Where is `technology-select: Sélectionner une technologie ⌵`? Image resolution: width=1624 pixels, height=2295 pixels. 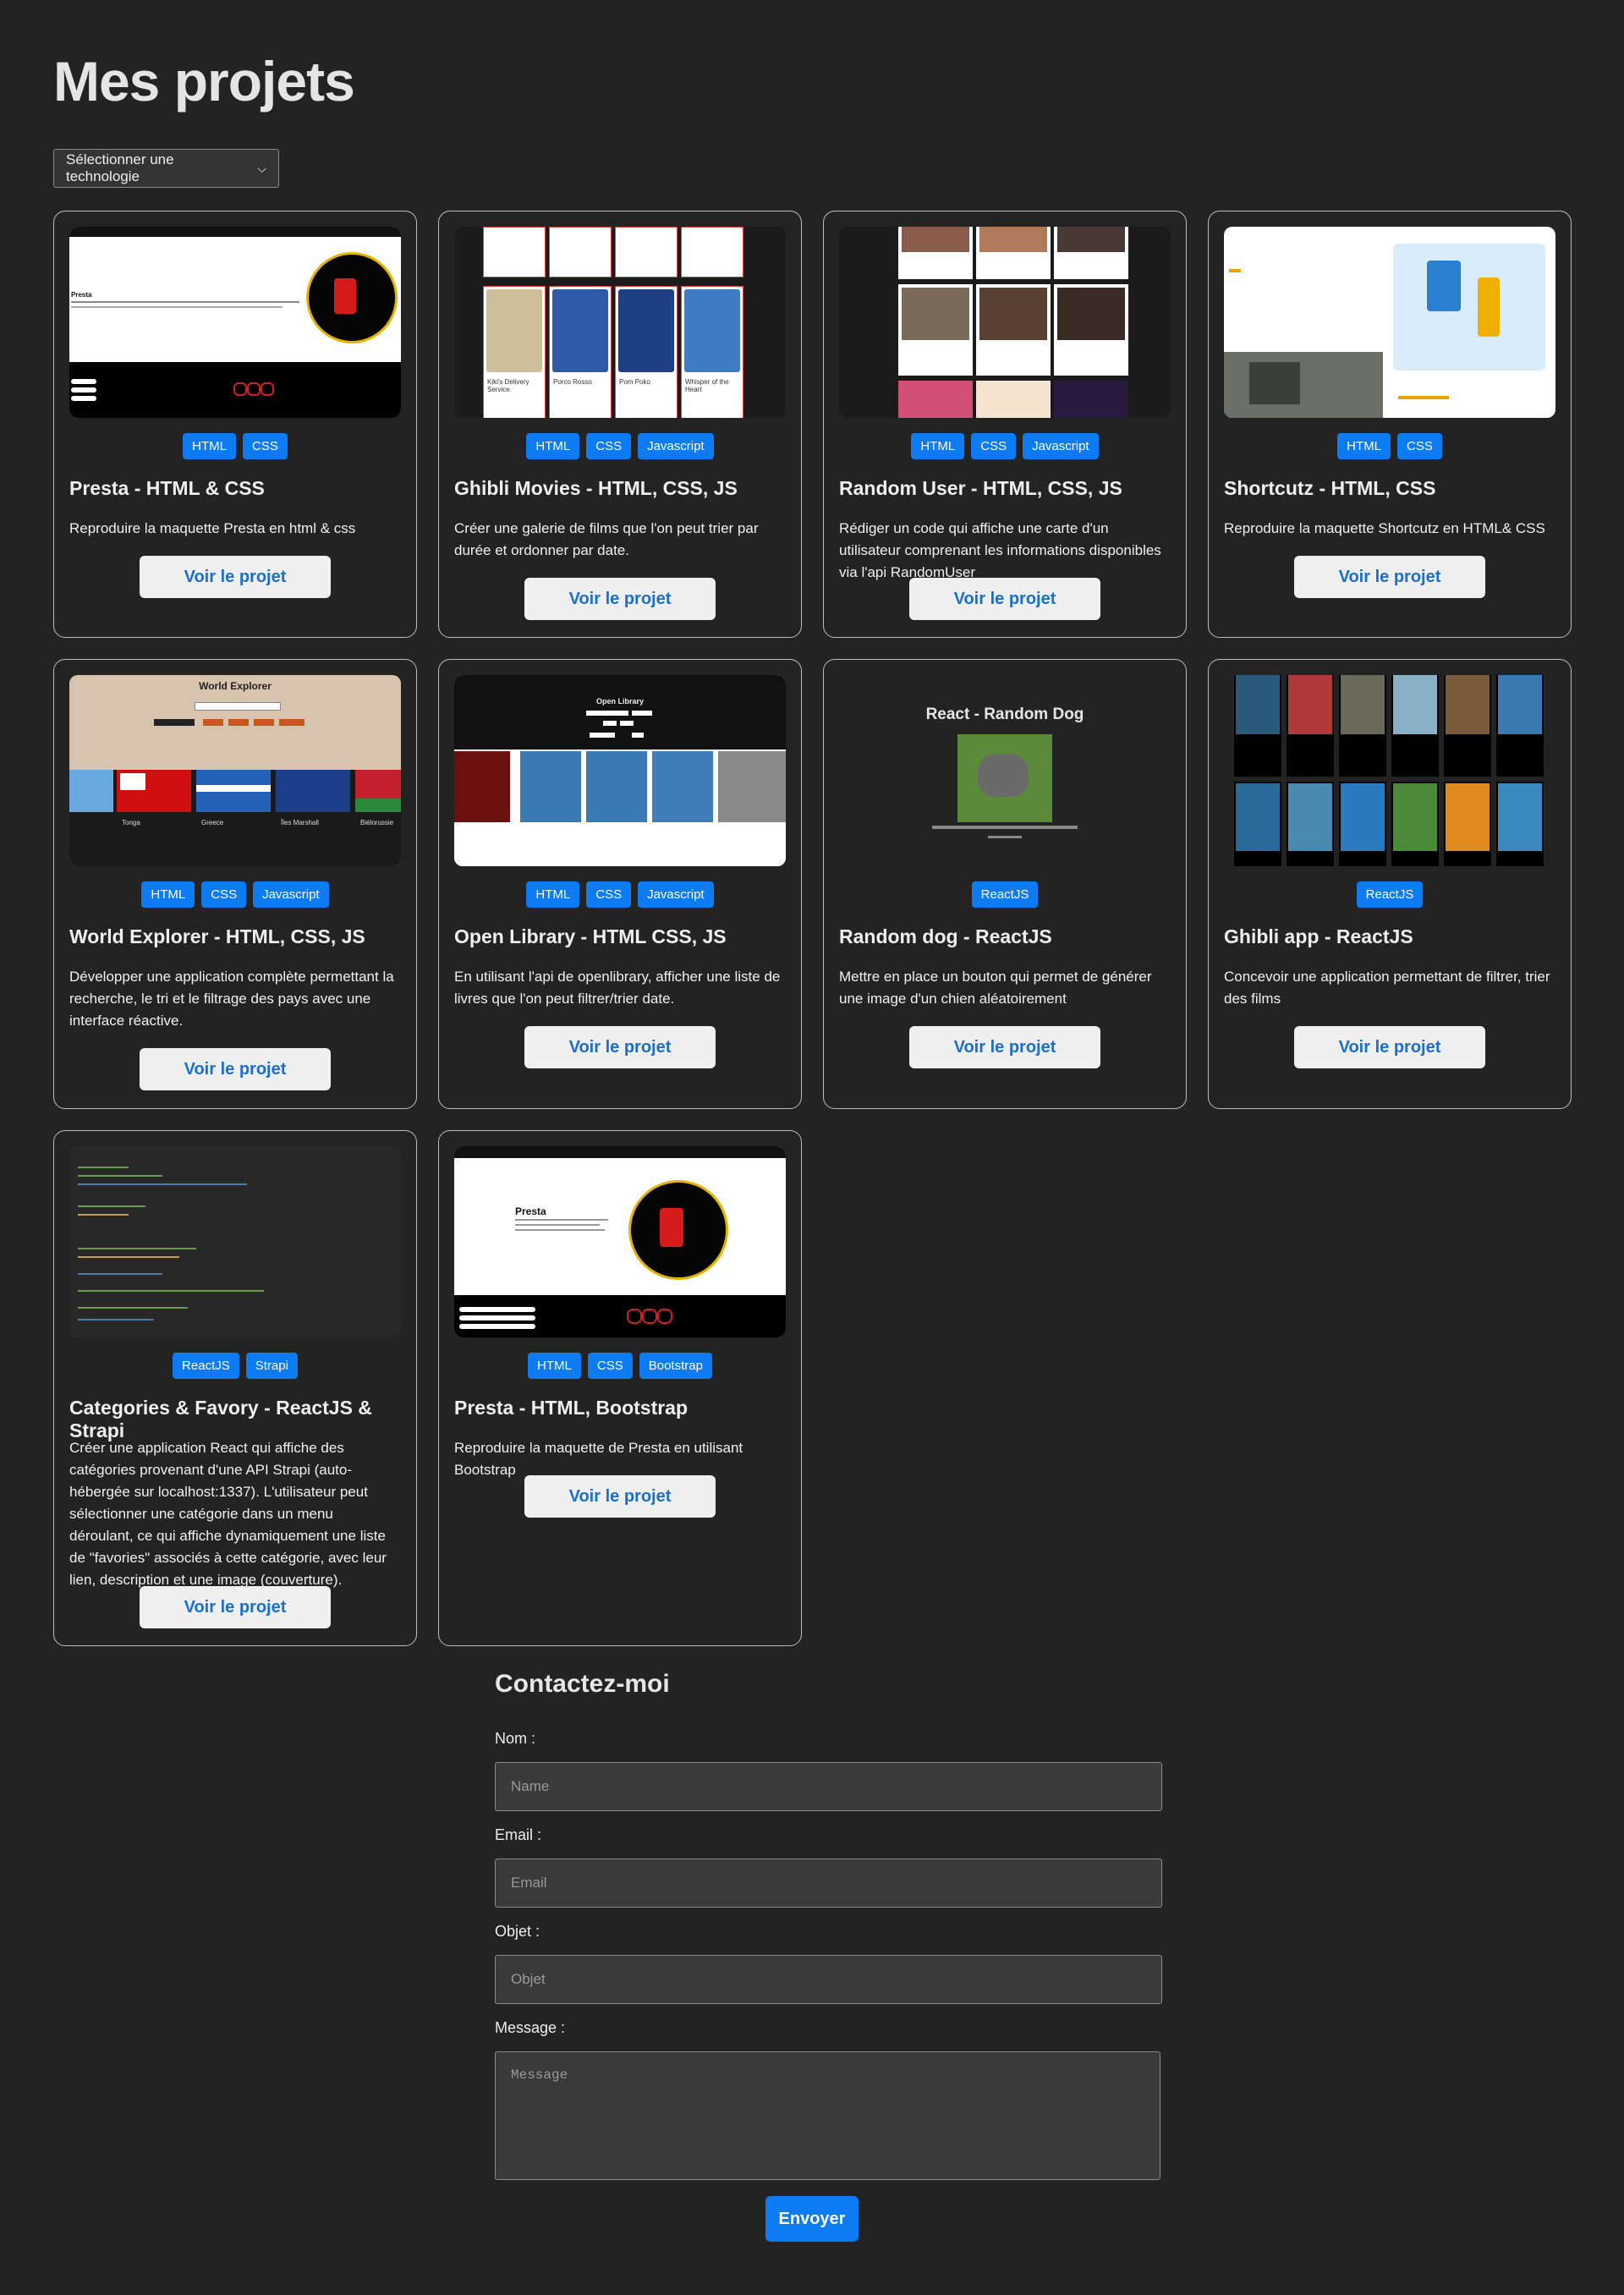
technology-select: Sélectionner une technologie ⌵ is located at coordinates (166, 168).